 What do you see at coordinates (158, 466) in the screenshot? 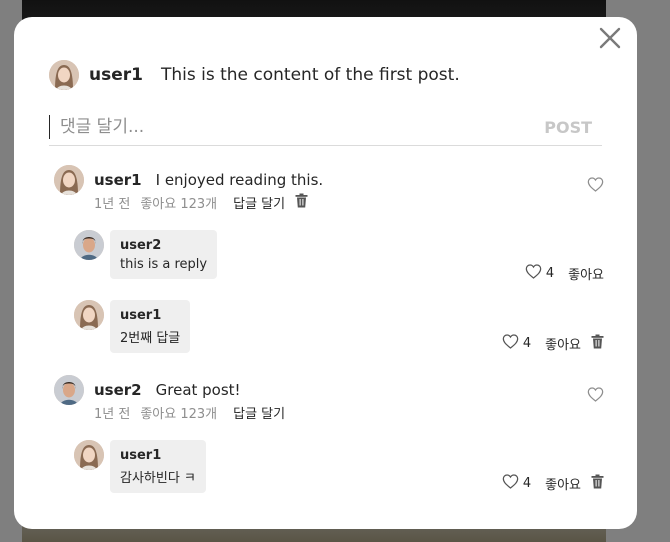
I see `reply-bubble: user1 감사하빈다 ㅋ` at bounding box center [158, 466].